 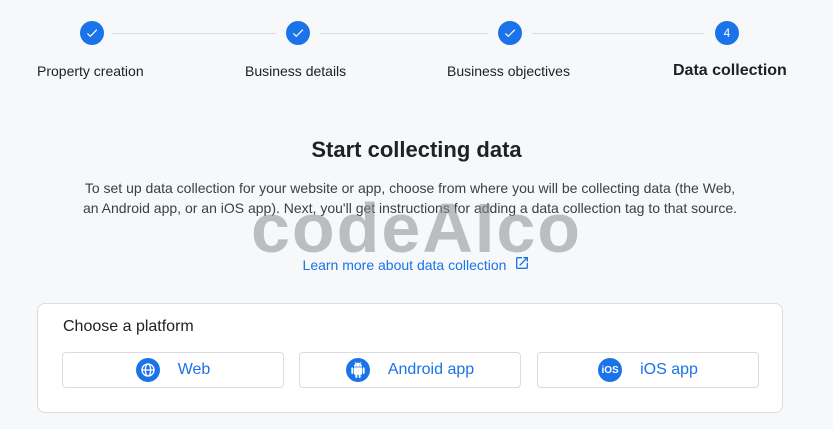 I want to click on ios-platform-button: iOS iOS app, so click(x=648, y=370).